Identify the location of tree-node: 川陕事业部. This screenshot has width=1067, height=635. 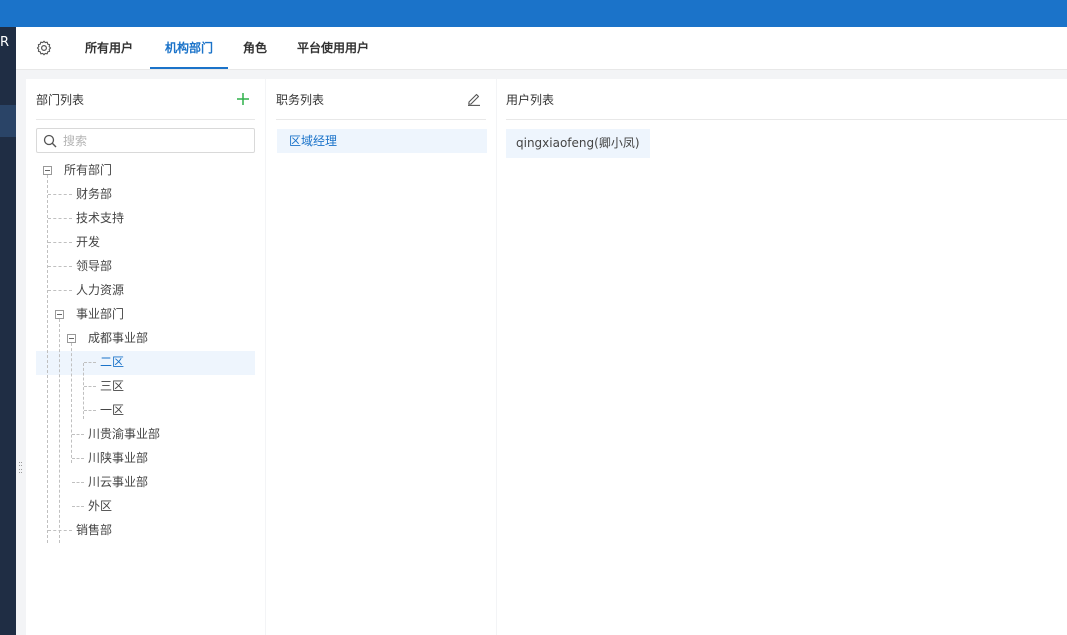
(118, 458).